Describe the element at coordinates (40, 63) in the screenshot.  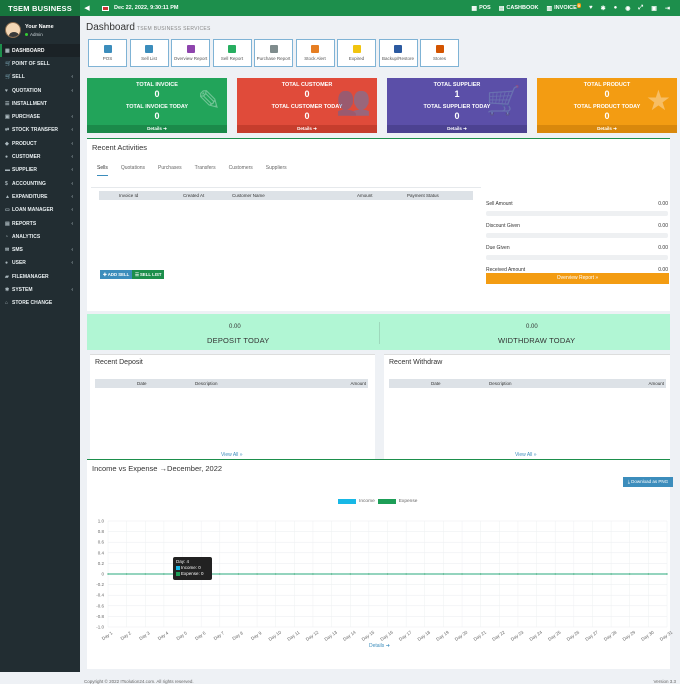
I see `sidebar-item-point-of-sell: 🛒 POINT OF SELL` at that location.